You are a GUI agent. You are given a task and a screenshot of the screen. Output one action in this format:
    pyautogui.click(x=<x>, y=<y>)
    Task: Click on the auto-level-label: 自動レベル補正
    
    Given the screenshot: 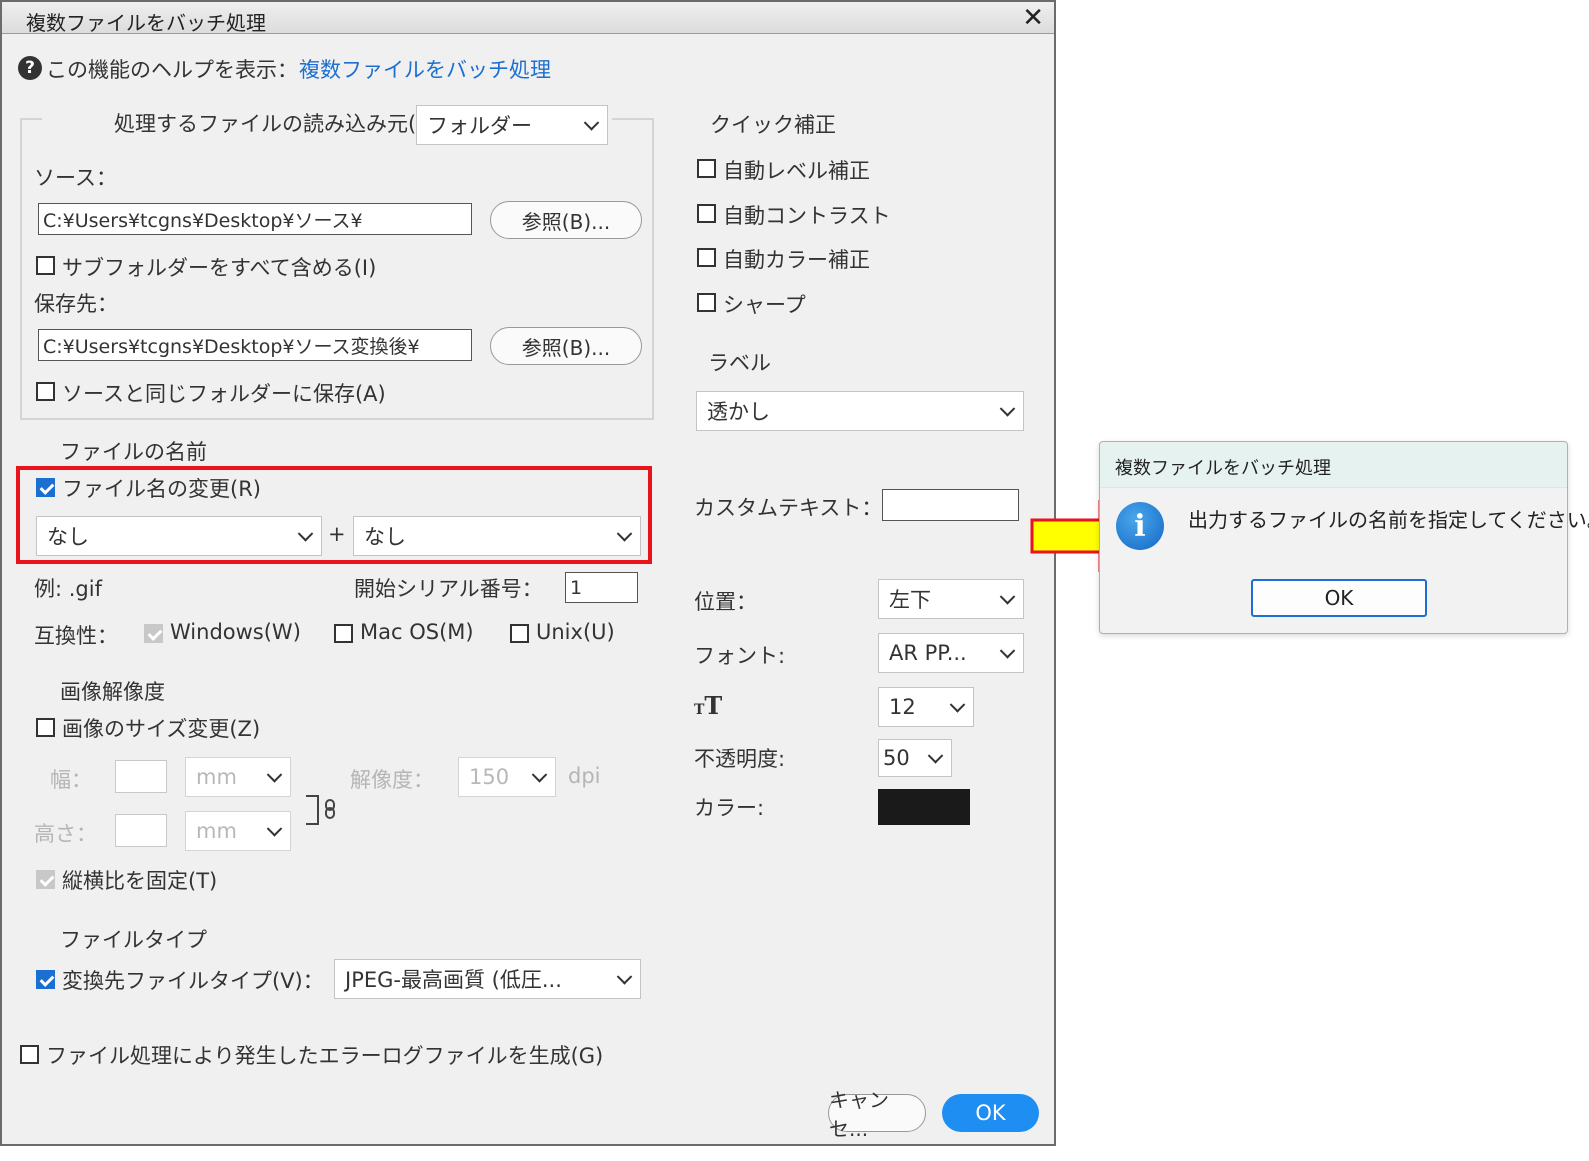 What is the action you would take?
    pyautogui.click(x=796, y=171)
    